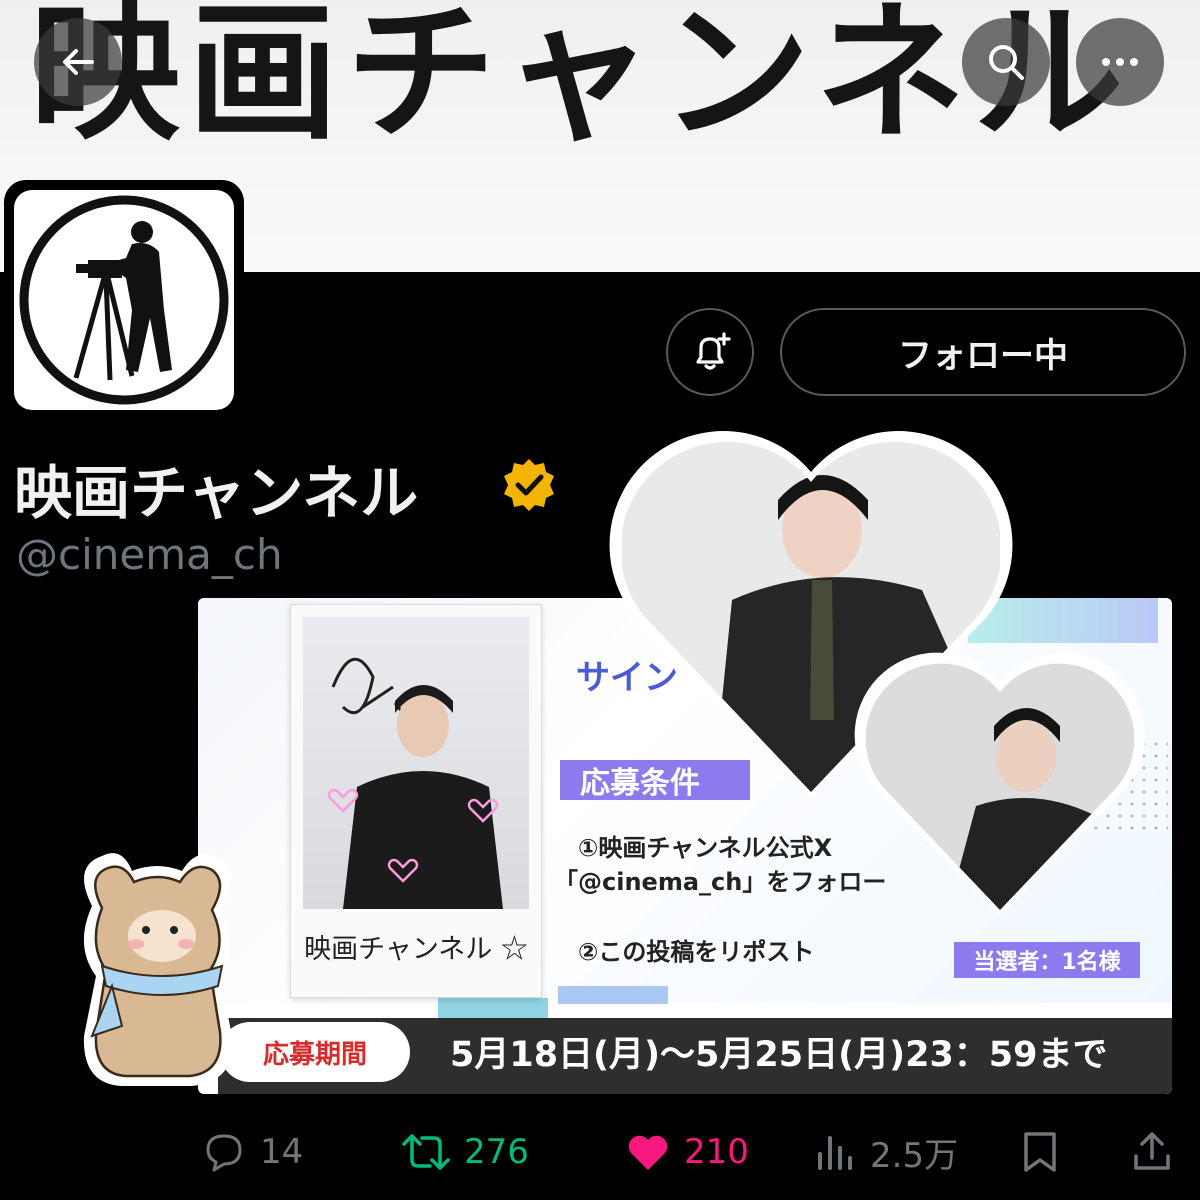 This screenshot has height=1200, width=1200. I want to click on back-arrow-icon, so click(78, 62).